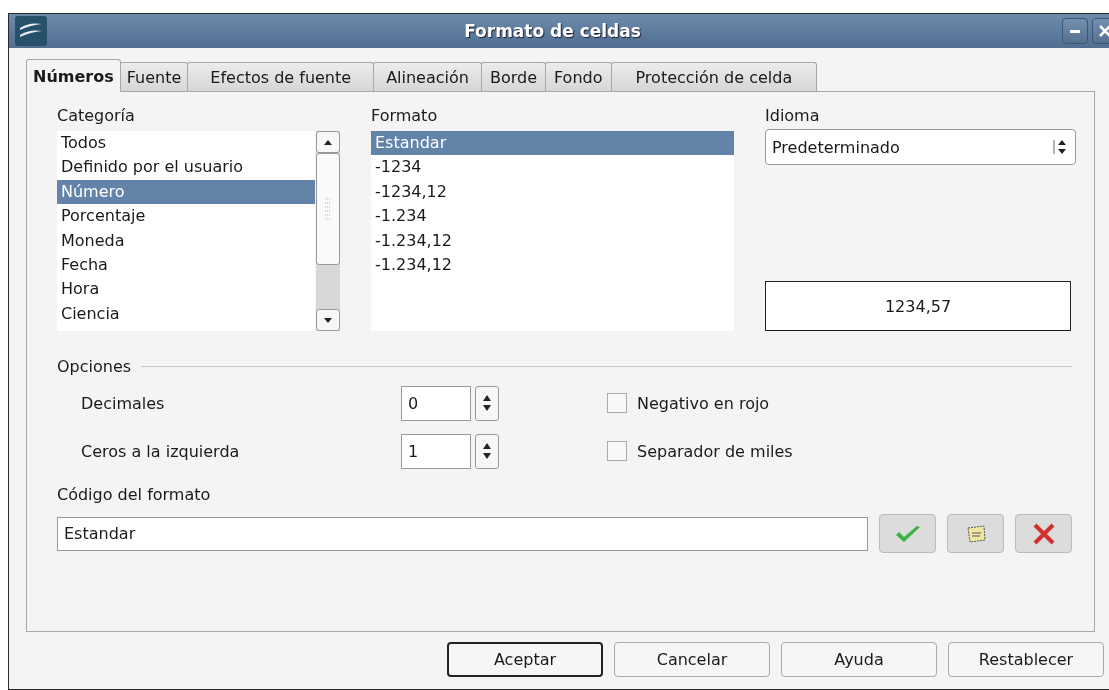  Describe the element at coordinates (31, 31) in the screenshot. I see `app-logo-icon` at that location.